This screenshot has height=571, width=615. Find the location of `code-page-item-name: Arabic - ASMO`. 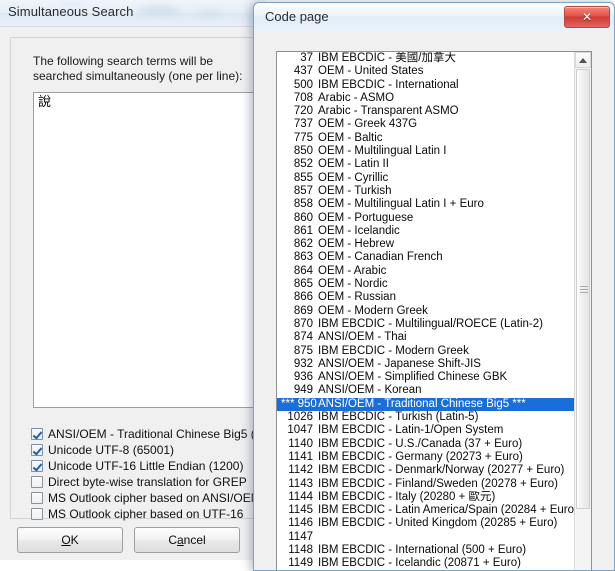

code-page-item-name: Arabic - ASMO is located at coordinates (356, 97).